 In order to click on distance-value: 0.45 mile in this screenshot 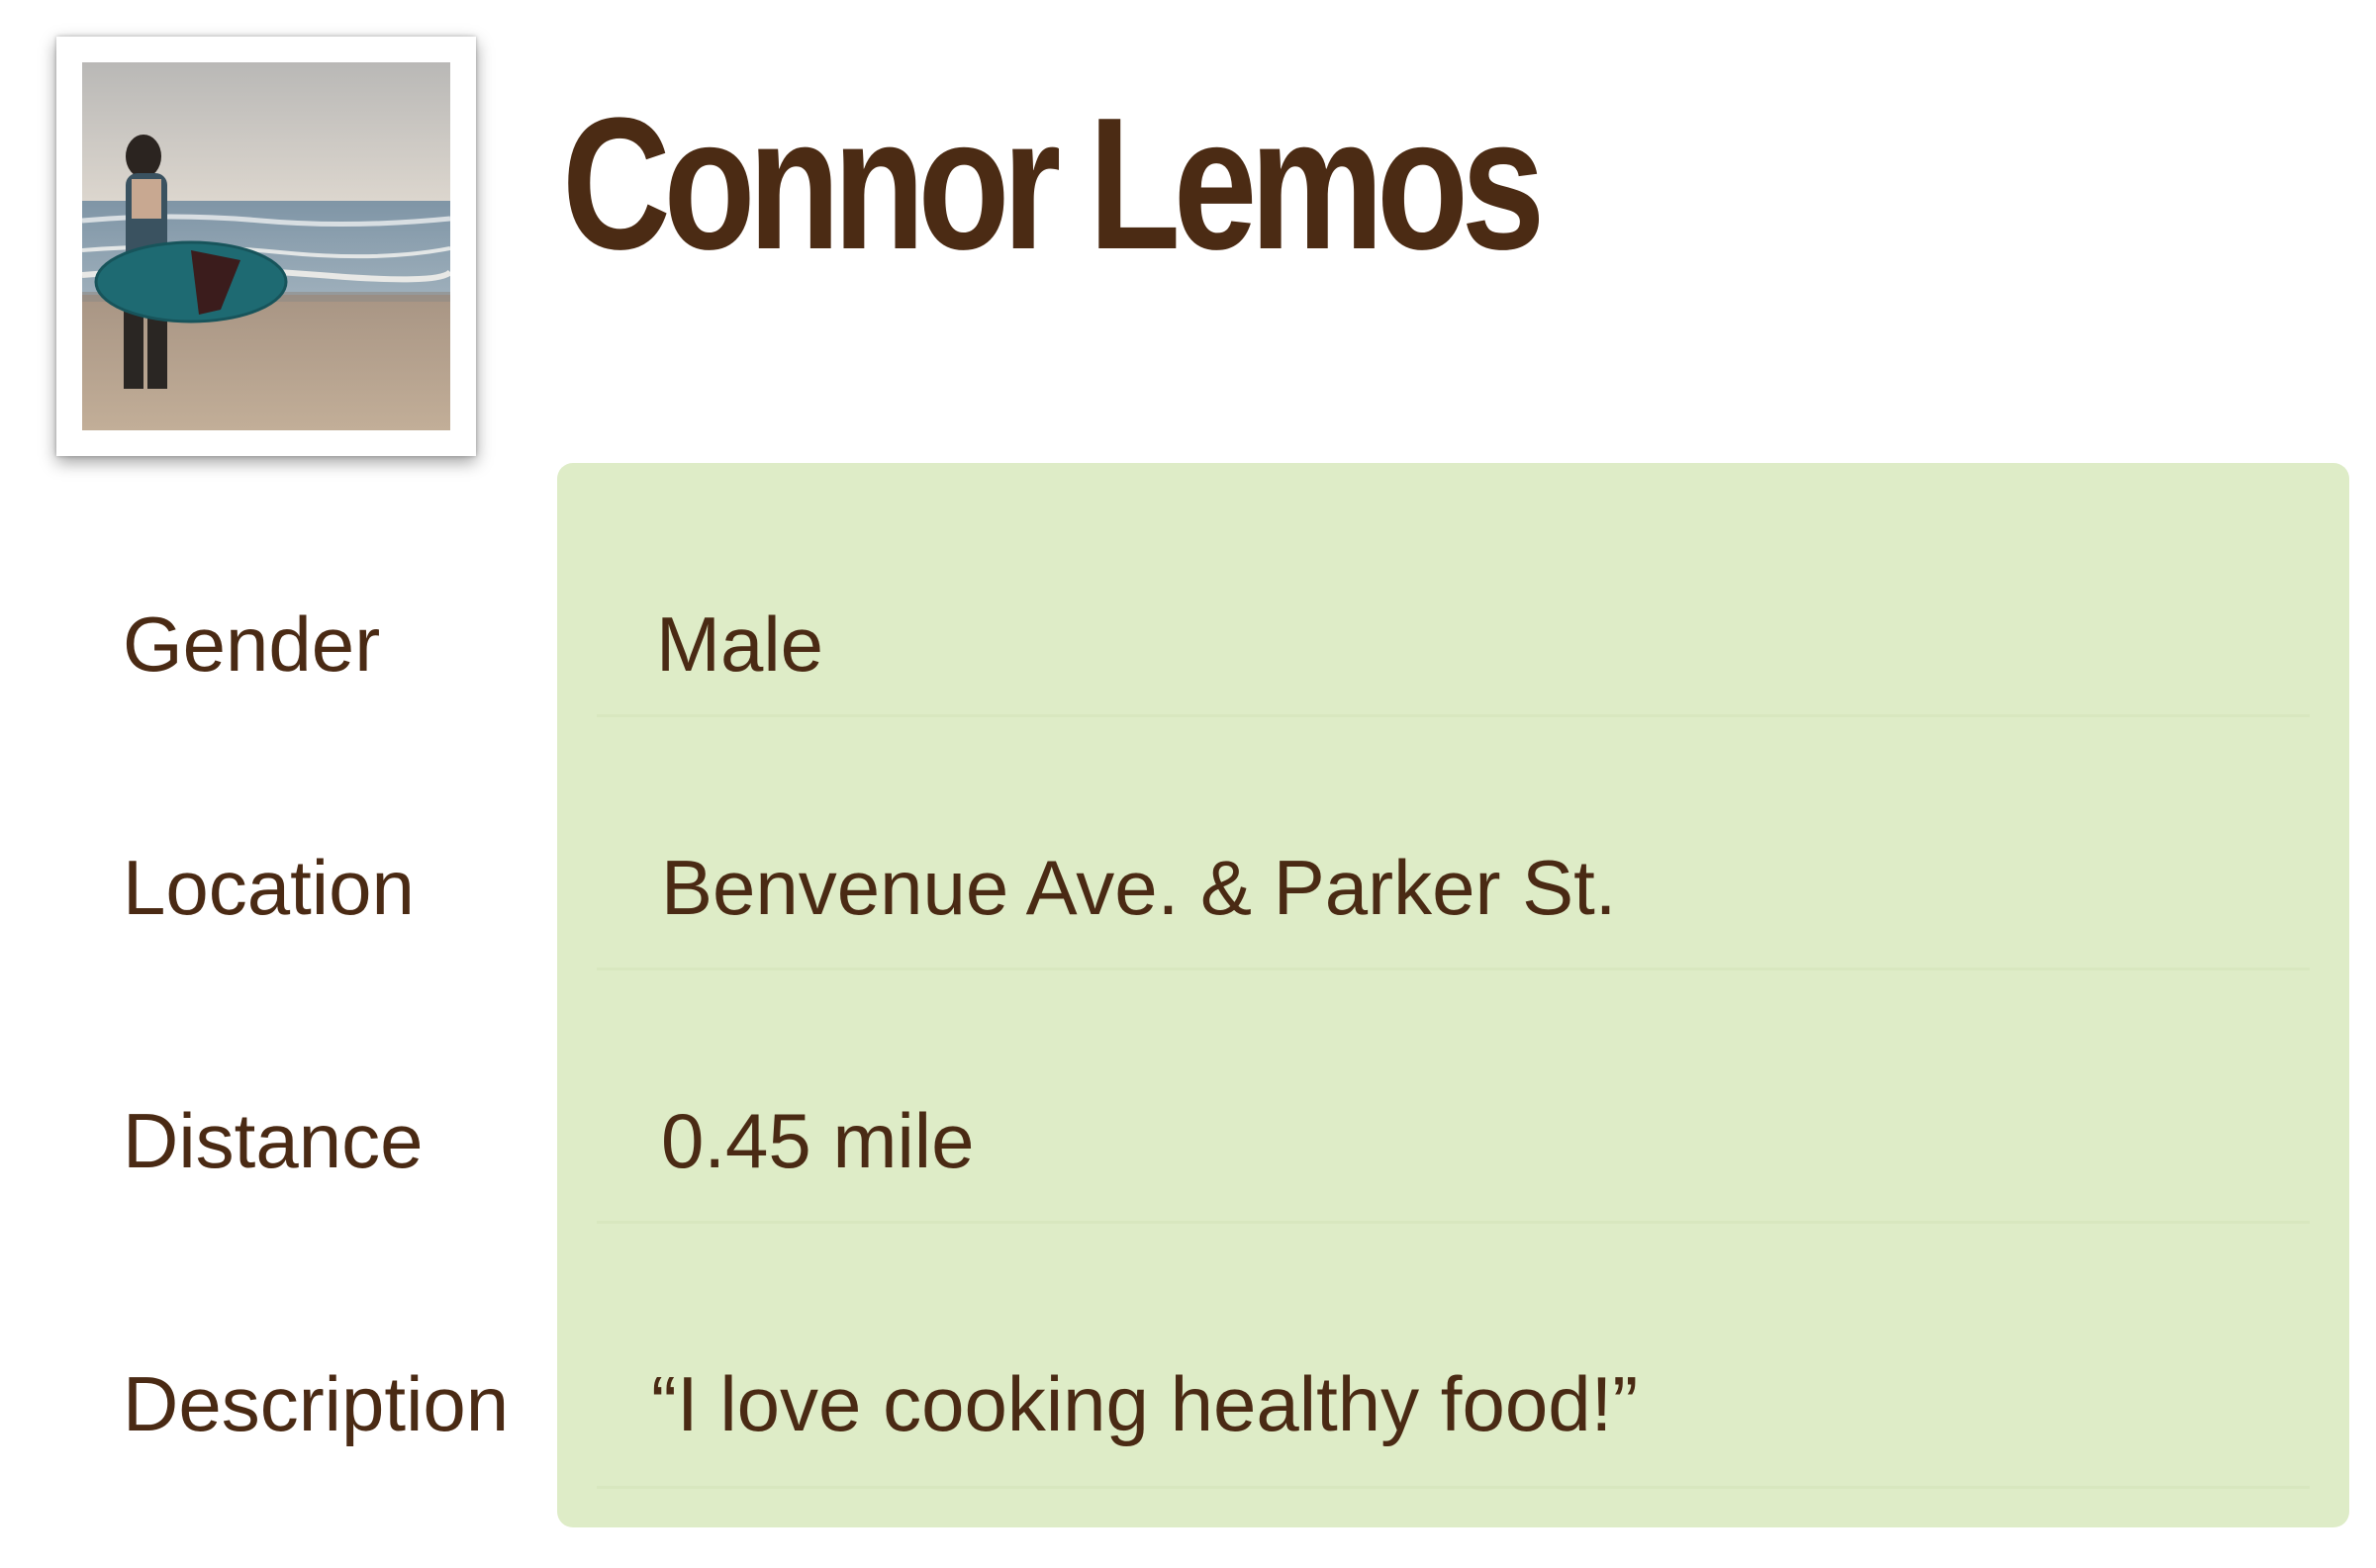, I will do `click(818, 1140)`.